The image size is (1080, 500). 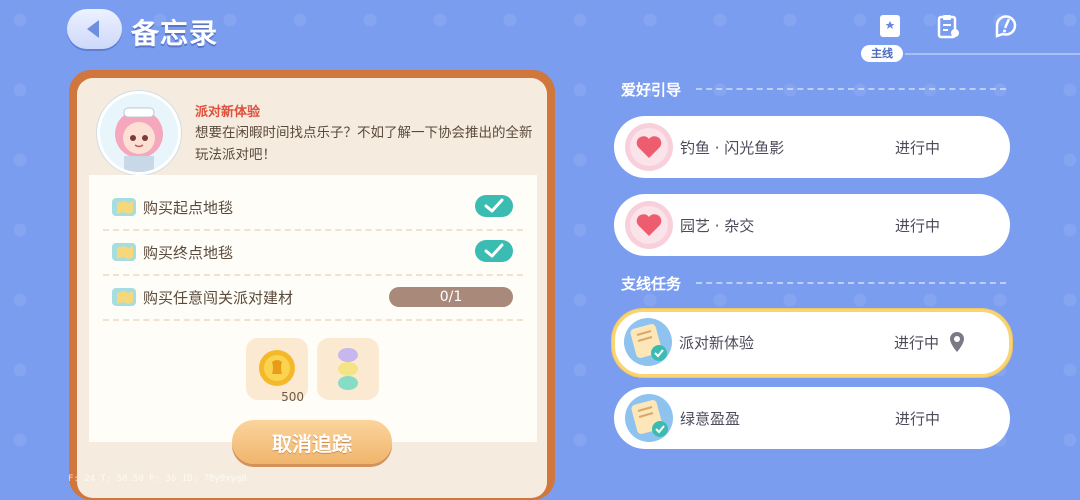 What do you see at coordinates (957, 342) in the screenshot?
I see `location-pin-icon` at bounding box center [957, 342].